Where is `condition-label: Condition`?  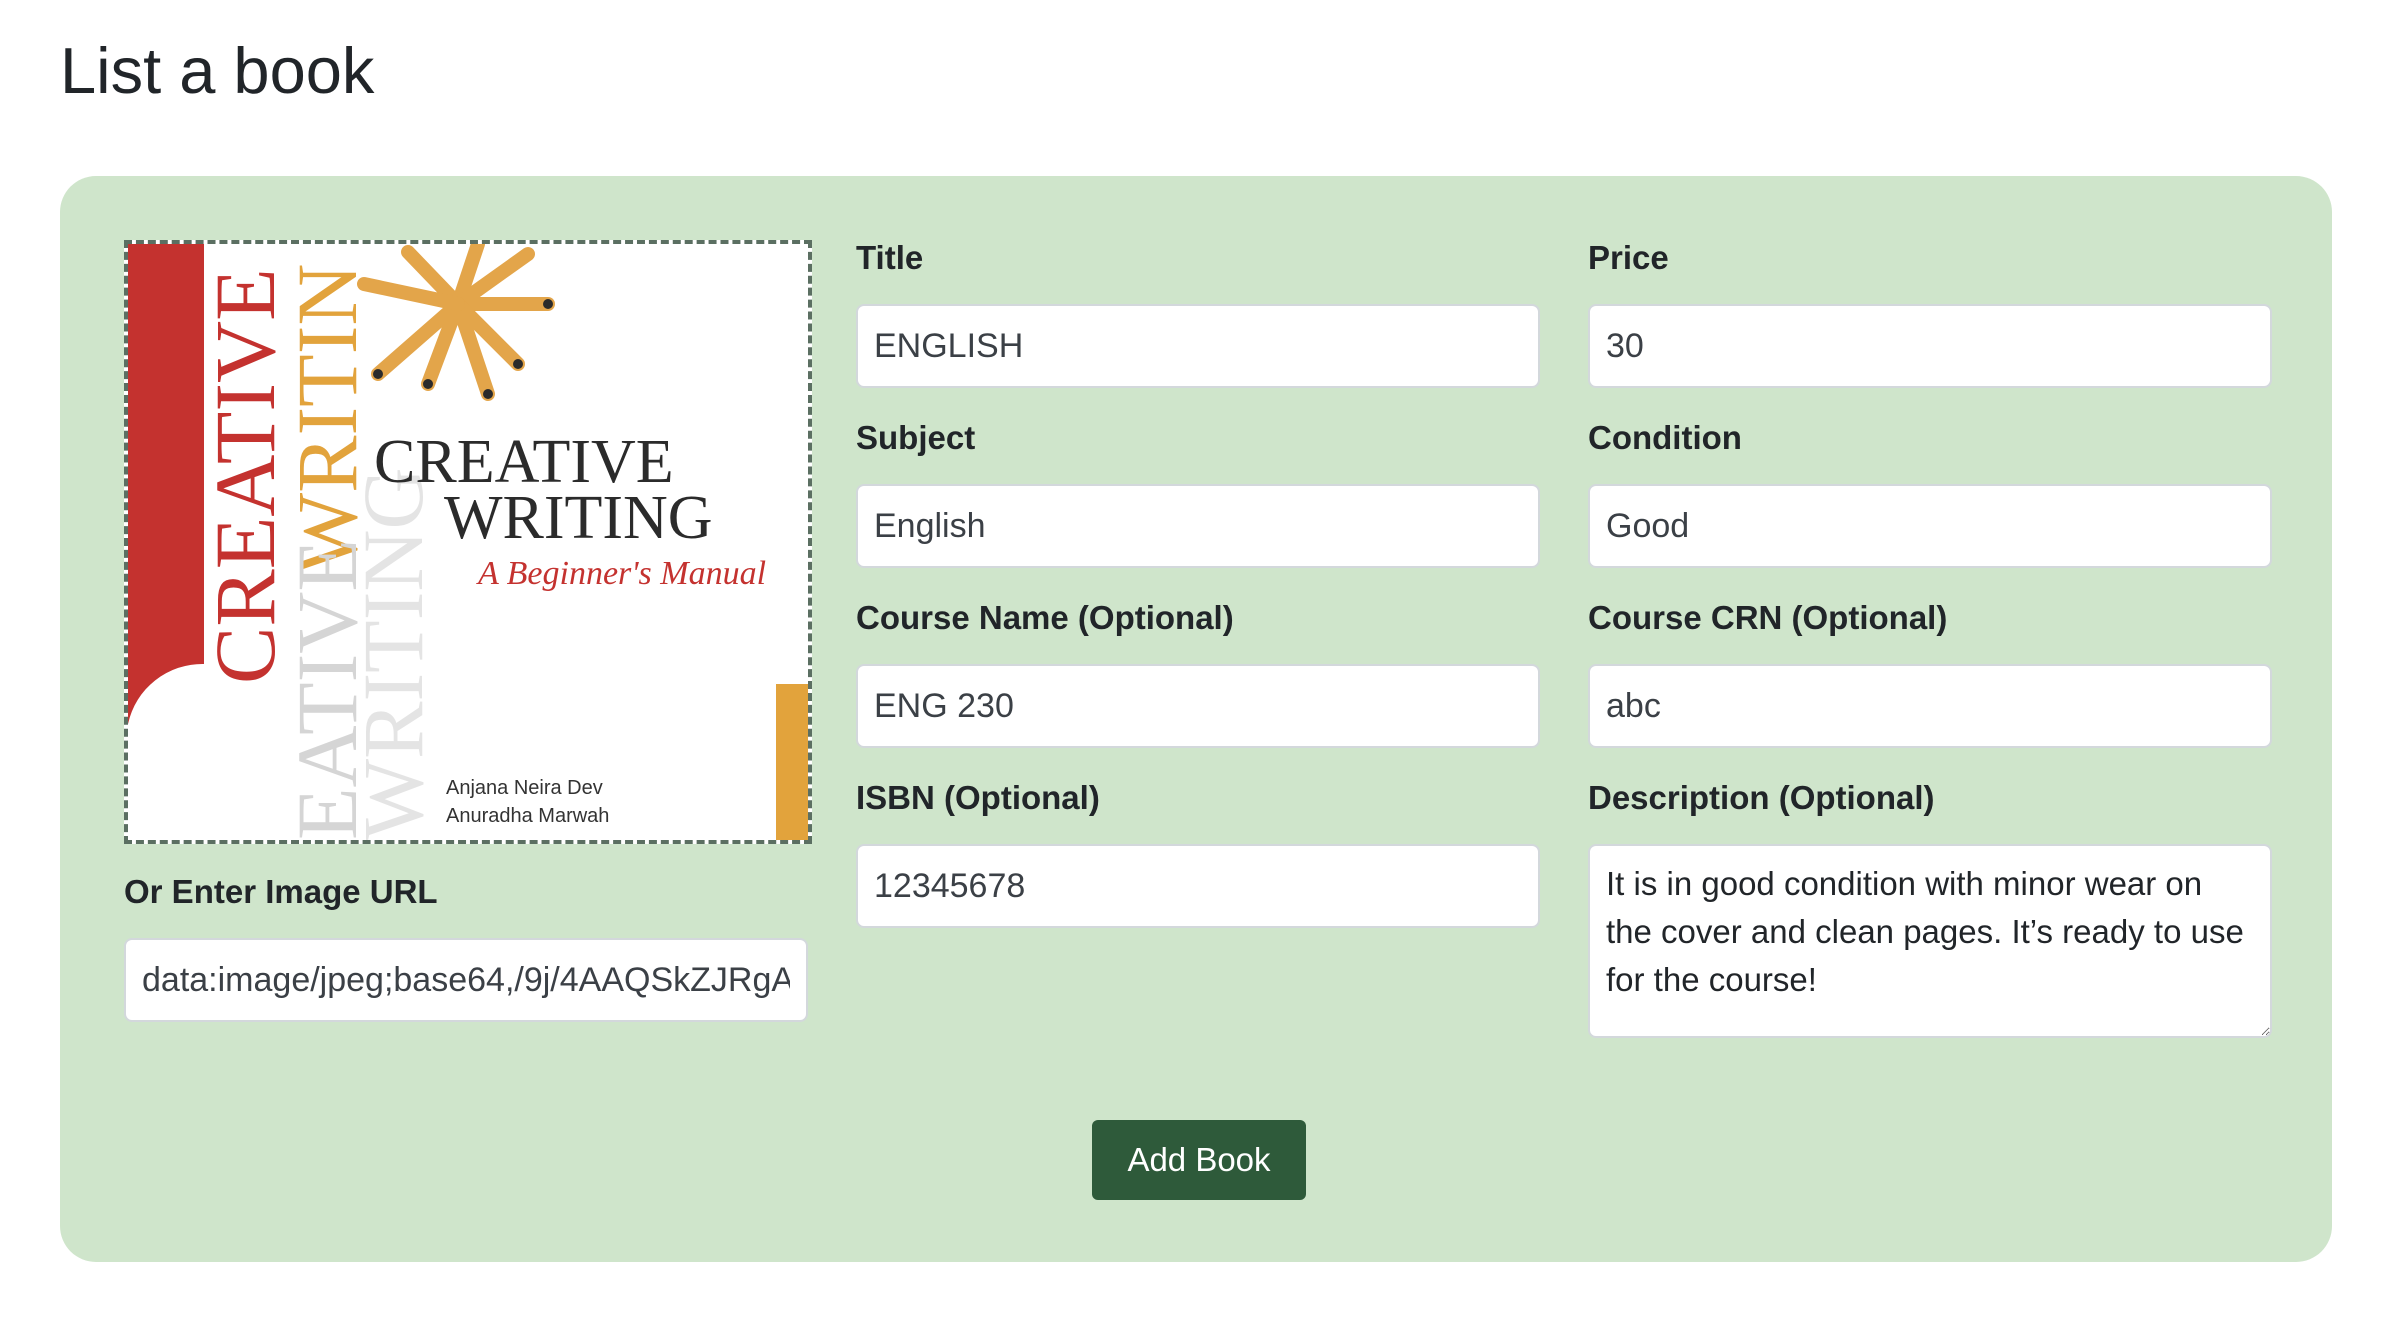 condition-label: Condition is located at coordinates (1665, 437).